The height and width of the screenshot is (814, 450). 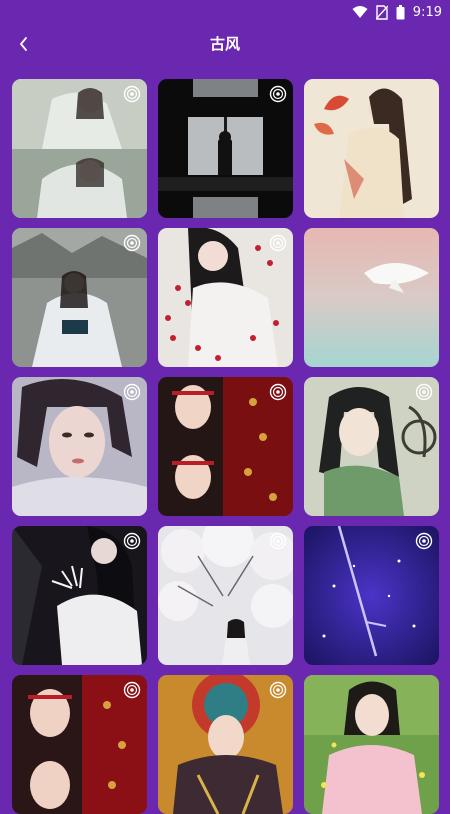 I want to click on back-button, so click(x=24, y=44).